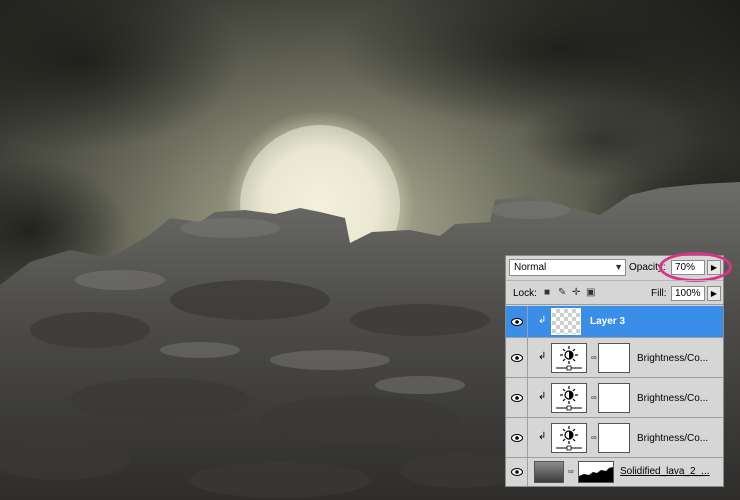 Image resolution: width=740 pixels, height=500 pixels. I want to click on chevron-down-icon: ▼, so click(618, 267).